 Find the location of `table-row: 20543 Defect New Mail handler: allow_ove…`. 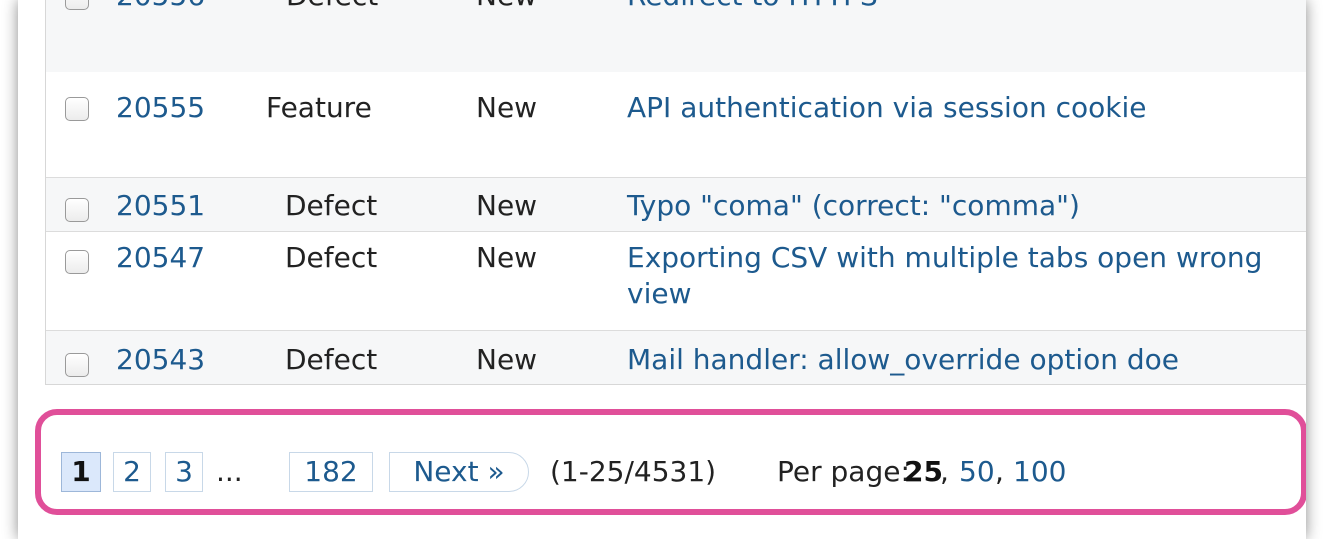

table-row: 20543 Defect New Mail handler: allow_ove… is located at coordinates (676, 357).